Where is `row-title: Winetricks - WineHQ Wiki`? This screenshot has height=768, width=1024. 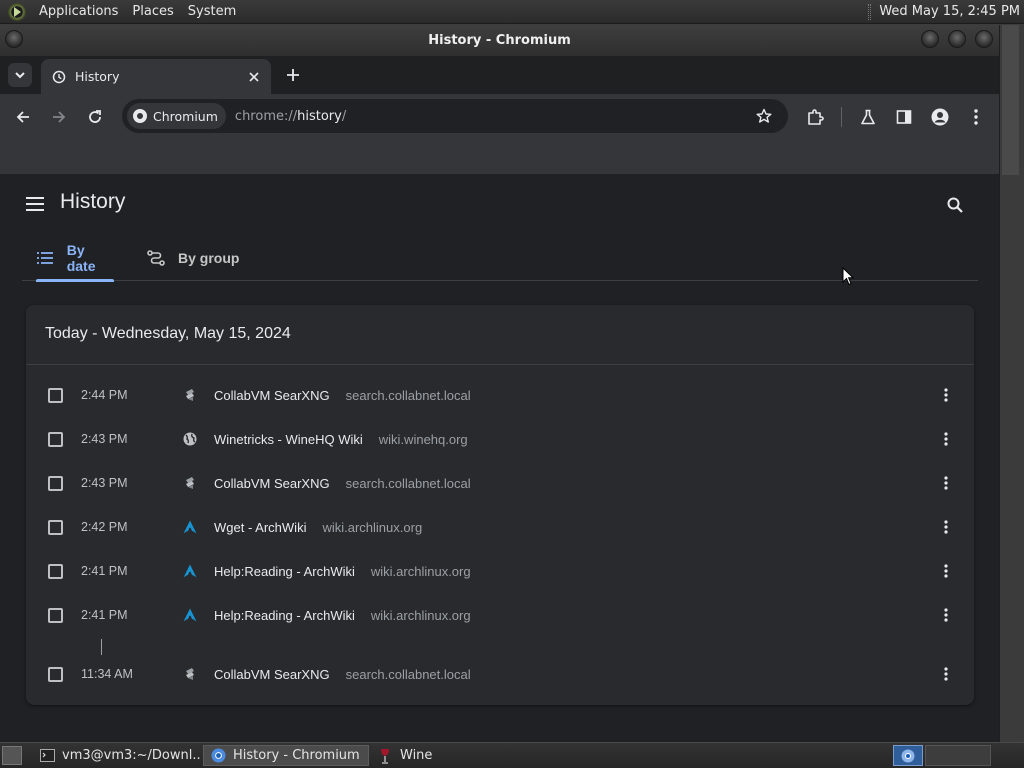
row-title: Winetricks - WineHQ Wiki is located at coordinates (288, 439).